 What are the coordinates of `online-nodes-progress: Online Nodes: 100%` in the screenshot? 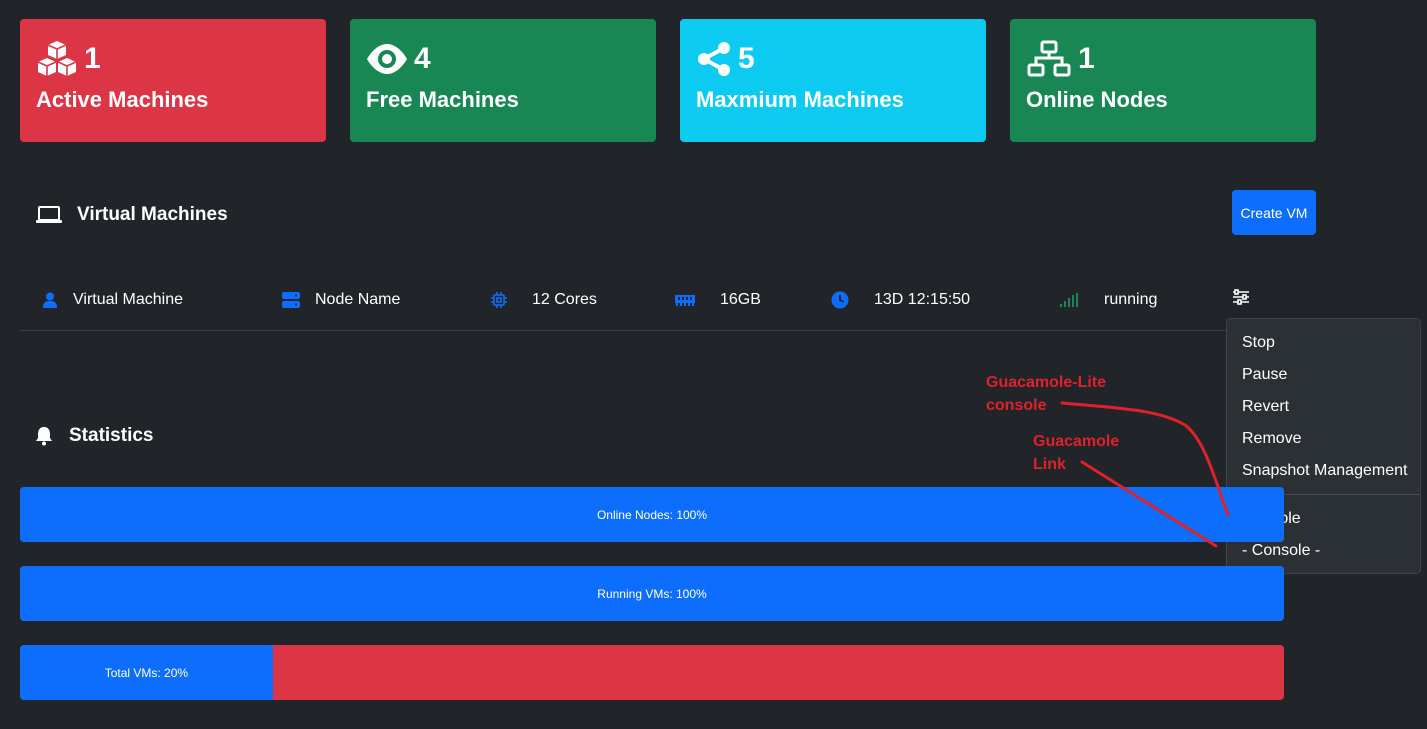 It's located at (652, 514).